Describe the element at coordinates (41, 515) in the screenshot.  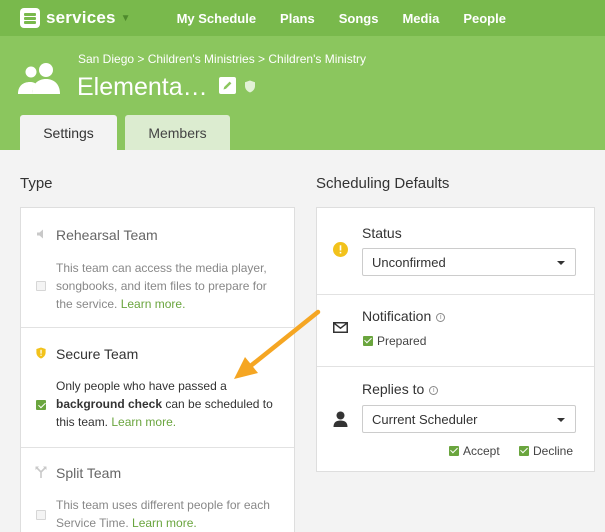
I see `split-team-checkbox` at that location.